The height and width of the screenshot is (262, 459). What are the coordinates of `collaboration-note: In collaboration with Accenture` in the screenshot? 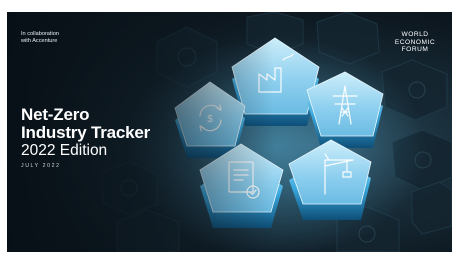 It's located at (40, 38).